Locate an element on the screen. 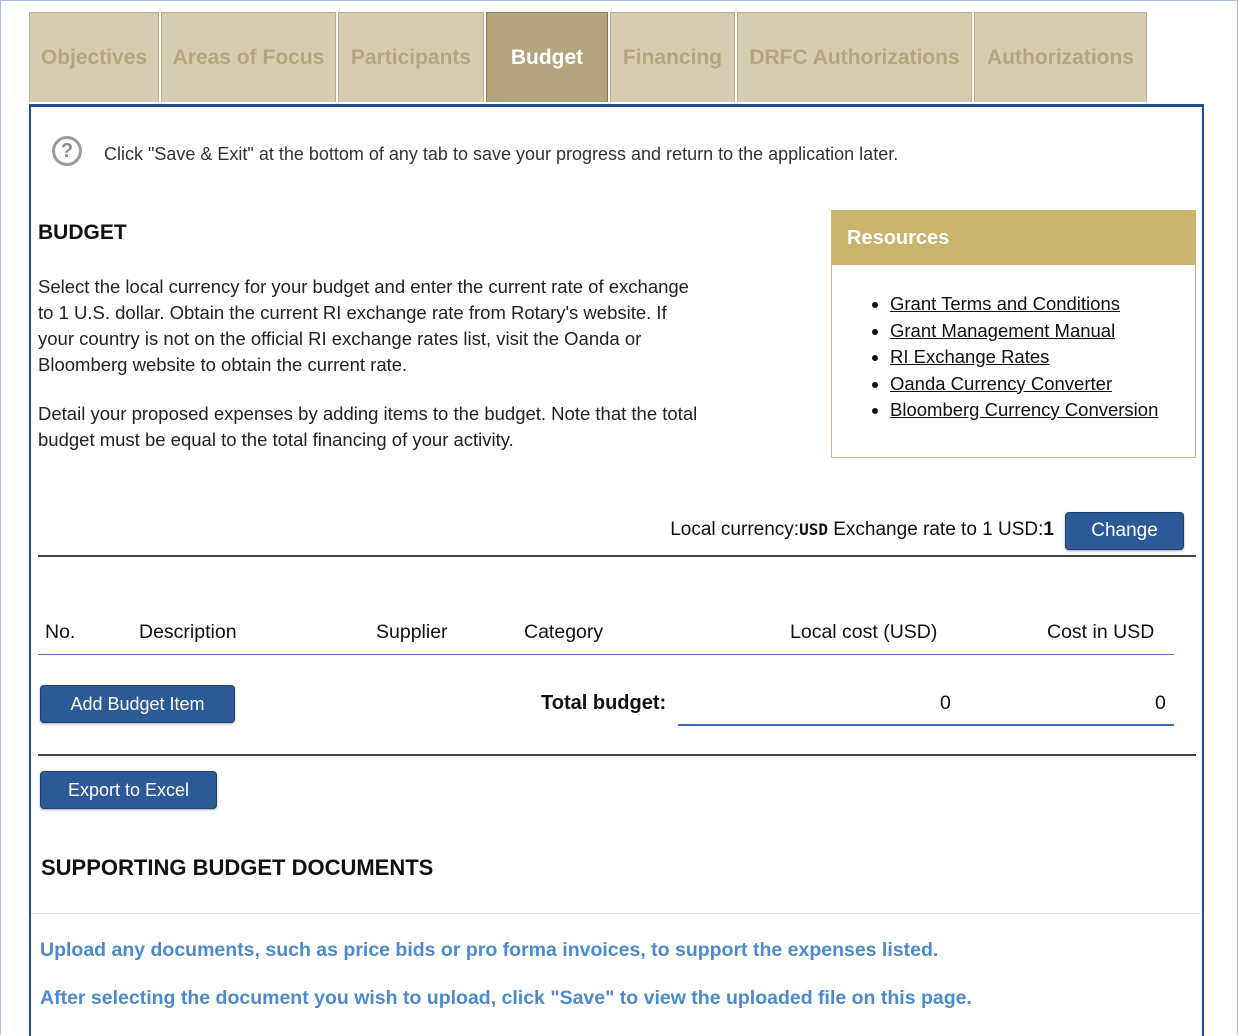 The image size is (1238, 1036). exchange-rate-label: Exchange rate to 1 USD: is located at coordinates (935, 529).